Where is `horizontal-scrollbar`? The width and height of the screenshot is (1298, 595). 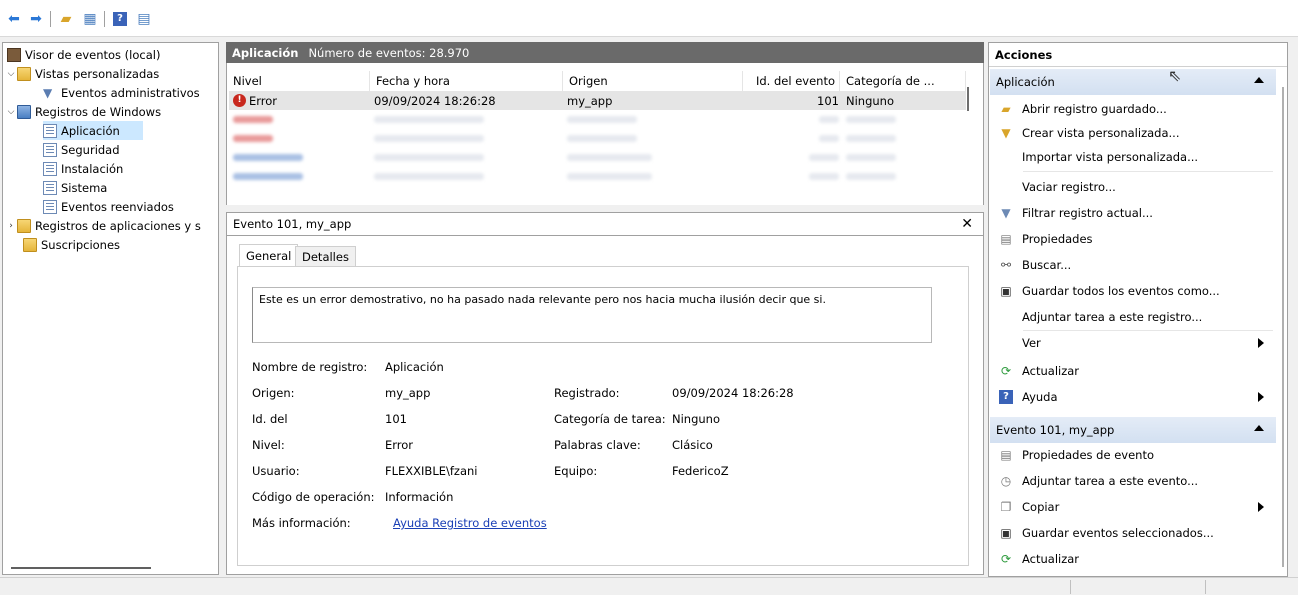 horizontal-scrollbar is located at coordinates (81, 568).